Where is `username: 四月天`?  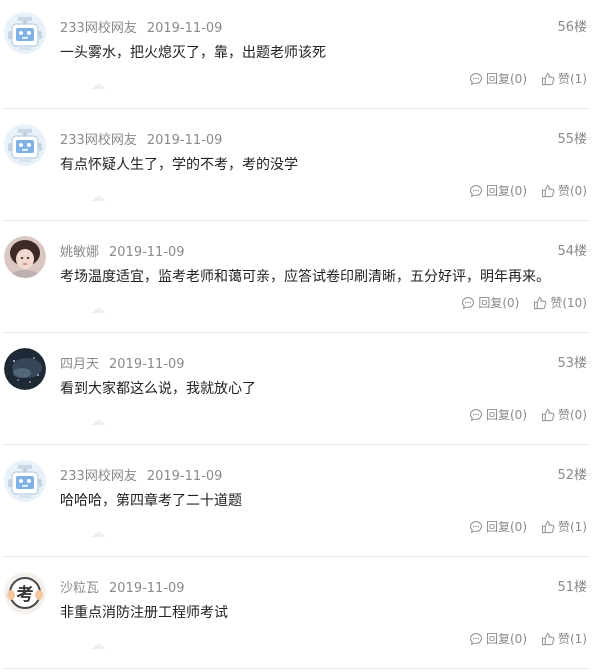
username: 四月天 is located at coordinates (79, 364).